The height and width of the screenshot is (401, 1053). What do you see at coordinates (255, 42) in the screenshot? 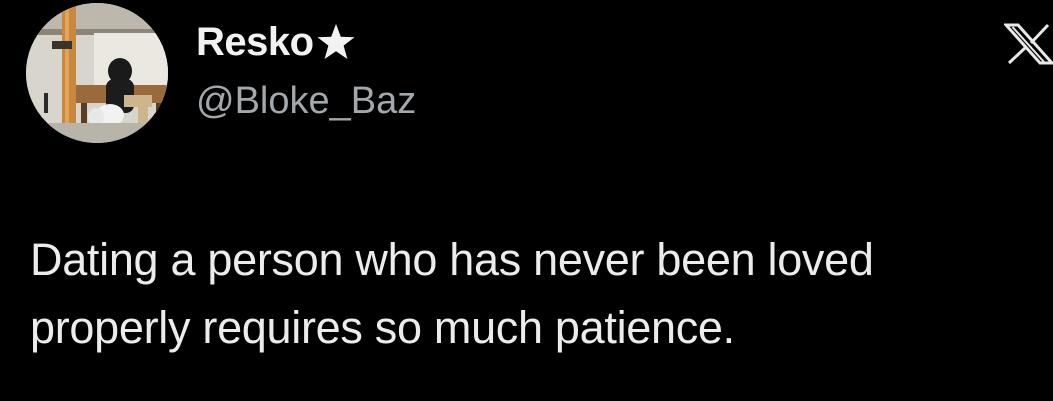
I see `display-name-text: Resko` at bounding box center [255, 42].